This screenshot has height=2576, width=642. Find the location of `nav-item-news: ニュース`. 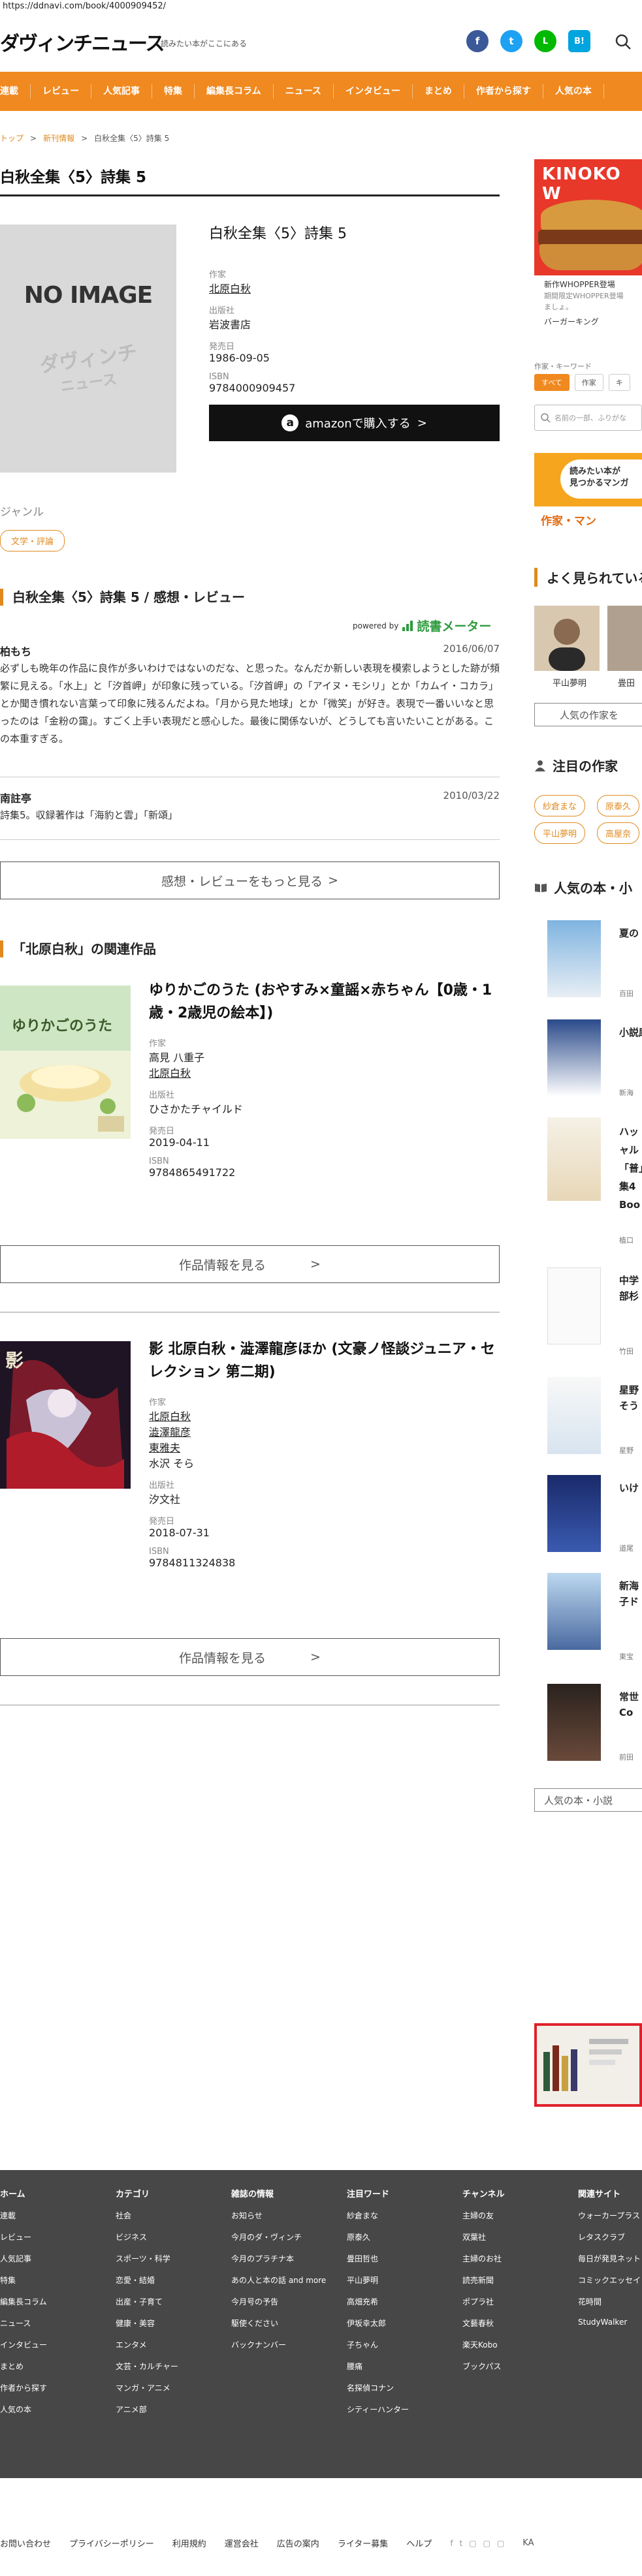

nav-item-news: ニュース is located at coordinates (304, 91).